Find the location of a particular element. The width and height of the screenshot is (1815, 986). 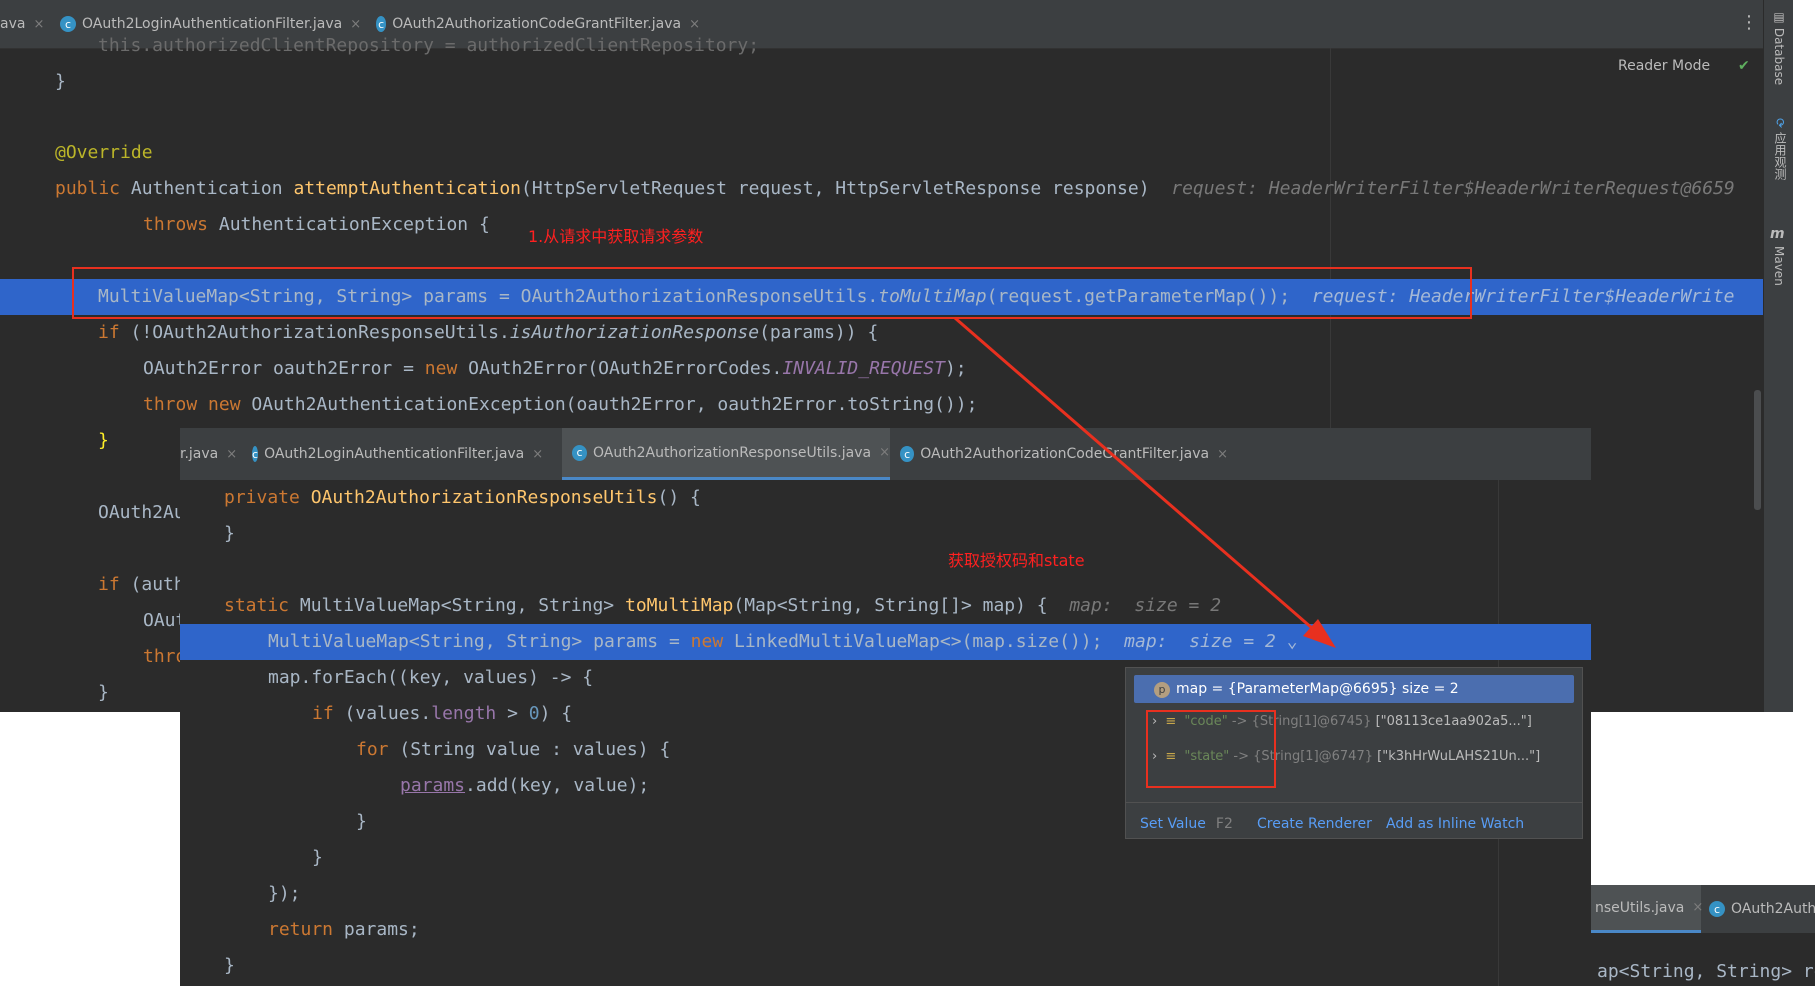

annotation-arrow is located at coordinates (1145, 482).